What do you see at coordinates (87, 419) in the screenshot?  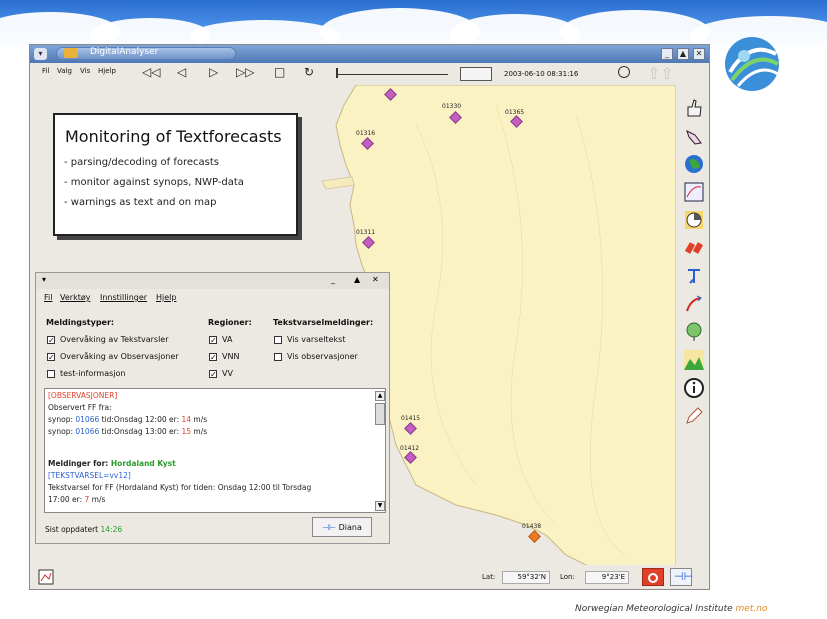 I see `synop-station: 01066` at bounding box center [87, 419].